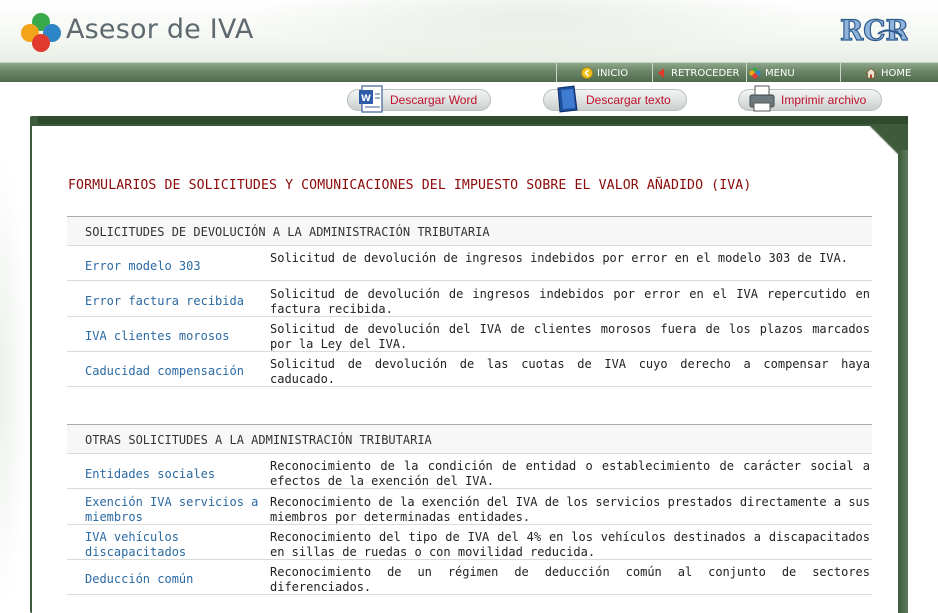 The width and height of the screenshot is (938, 613). Describe the element at coordinates (366, 99) in the screenshot. I see `svg-text: W` at that location.